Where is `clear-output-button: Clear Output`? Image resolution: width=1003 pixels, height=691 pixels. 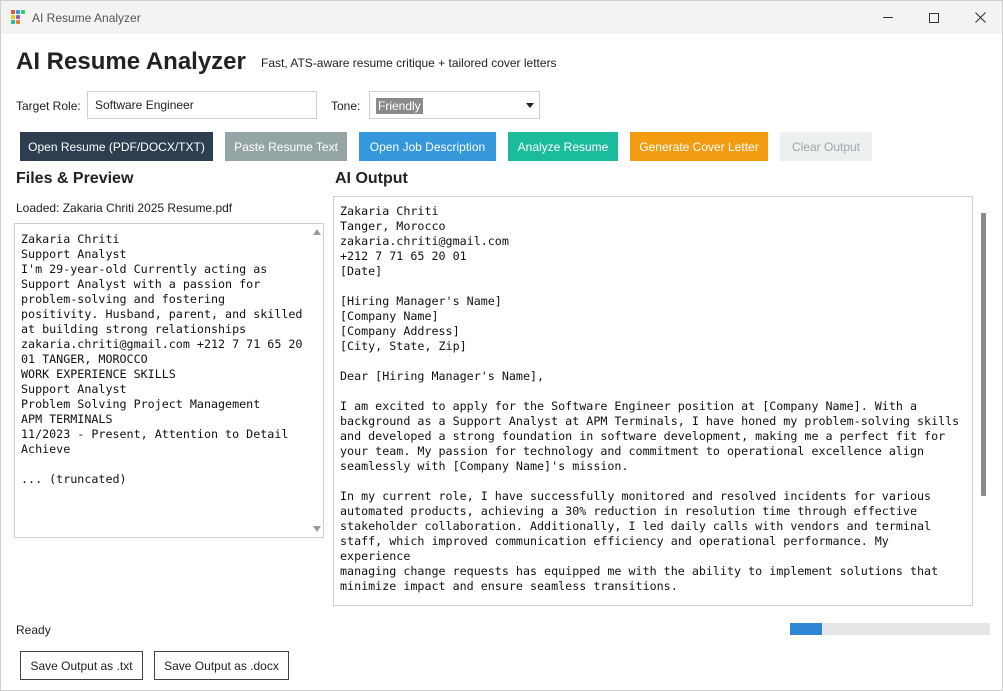
clear-output-button: Clear Output is located at coordinates (826, 146).